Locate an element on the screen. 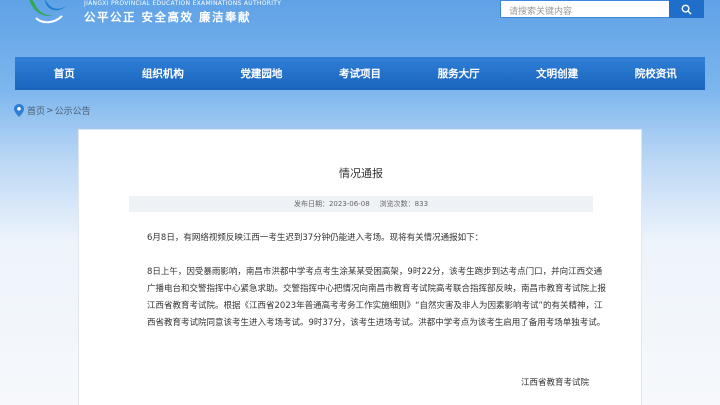 The image size is (720, 405). article-title: 情况通报 is located at coordinates (361, 173).